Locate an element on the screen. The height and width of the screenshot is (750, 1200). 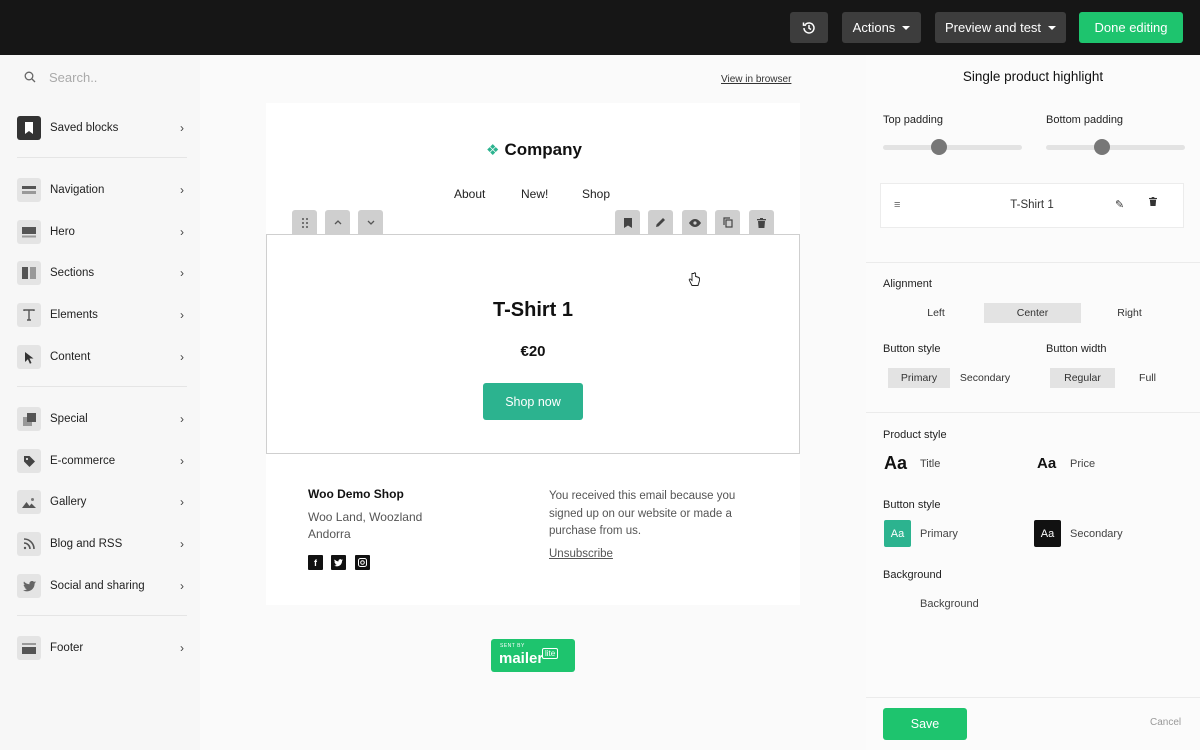
badge-brand: mailer is located at coordinates (521, 658).